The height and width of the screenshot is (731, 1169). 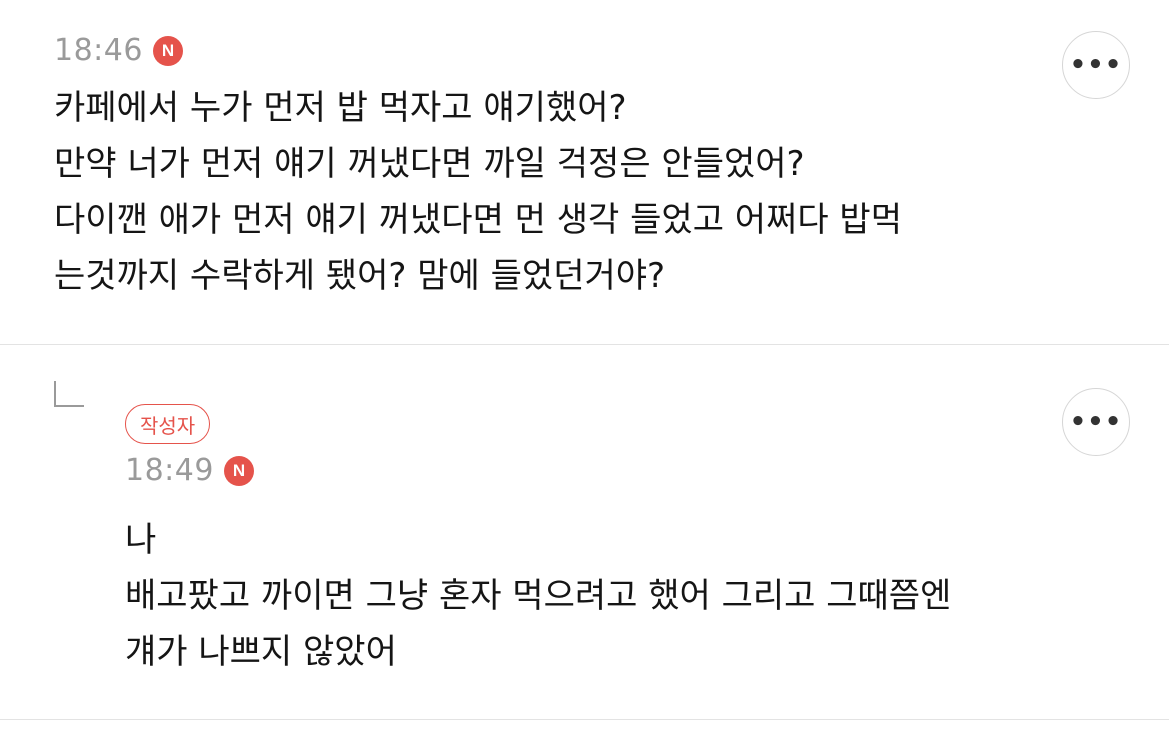 I want to click on comment-line: 배고팠고 까이면 그냥 혼자 먹으려고 했어 그리고 그때쯤엔, so click(x=538, y=596).